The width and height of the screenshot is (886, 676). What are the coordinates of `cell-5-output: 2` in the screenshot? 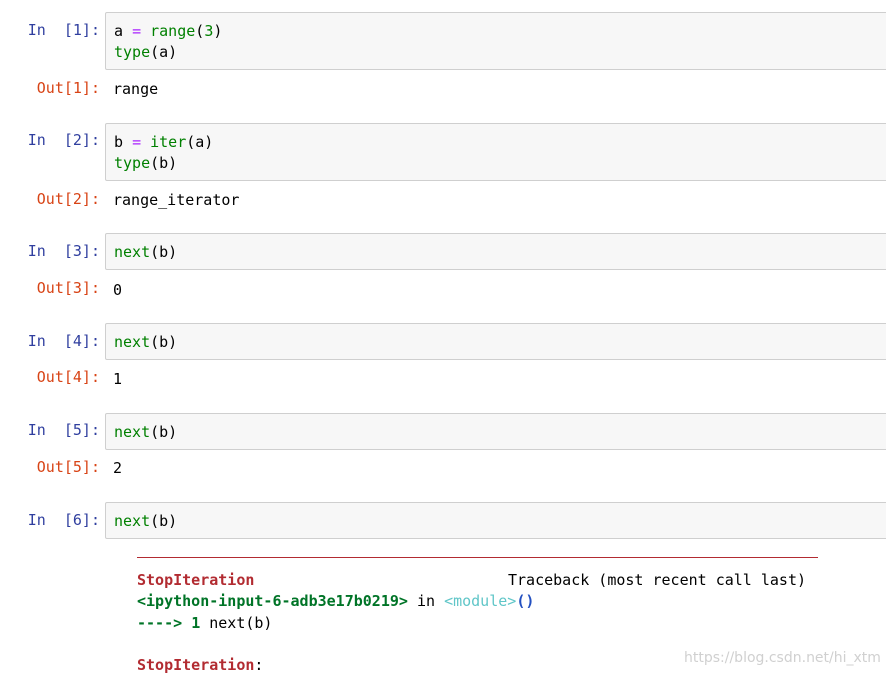 It's located at (118, 468).